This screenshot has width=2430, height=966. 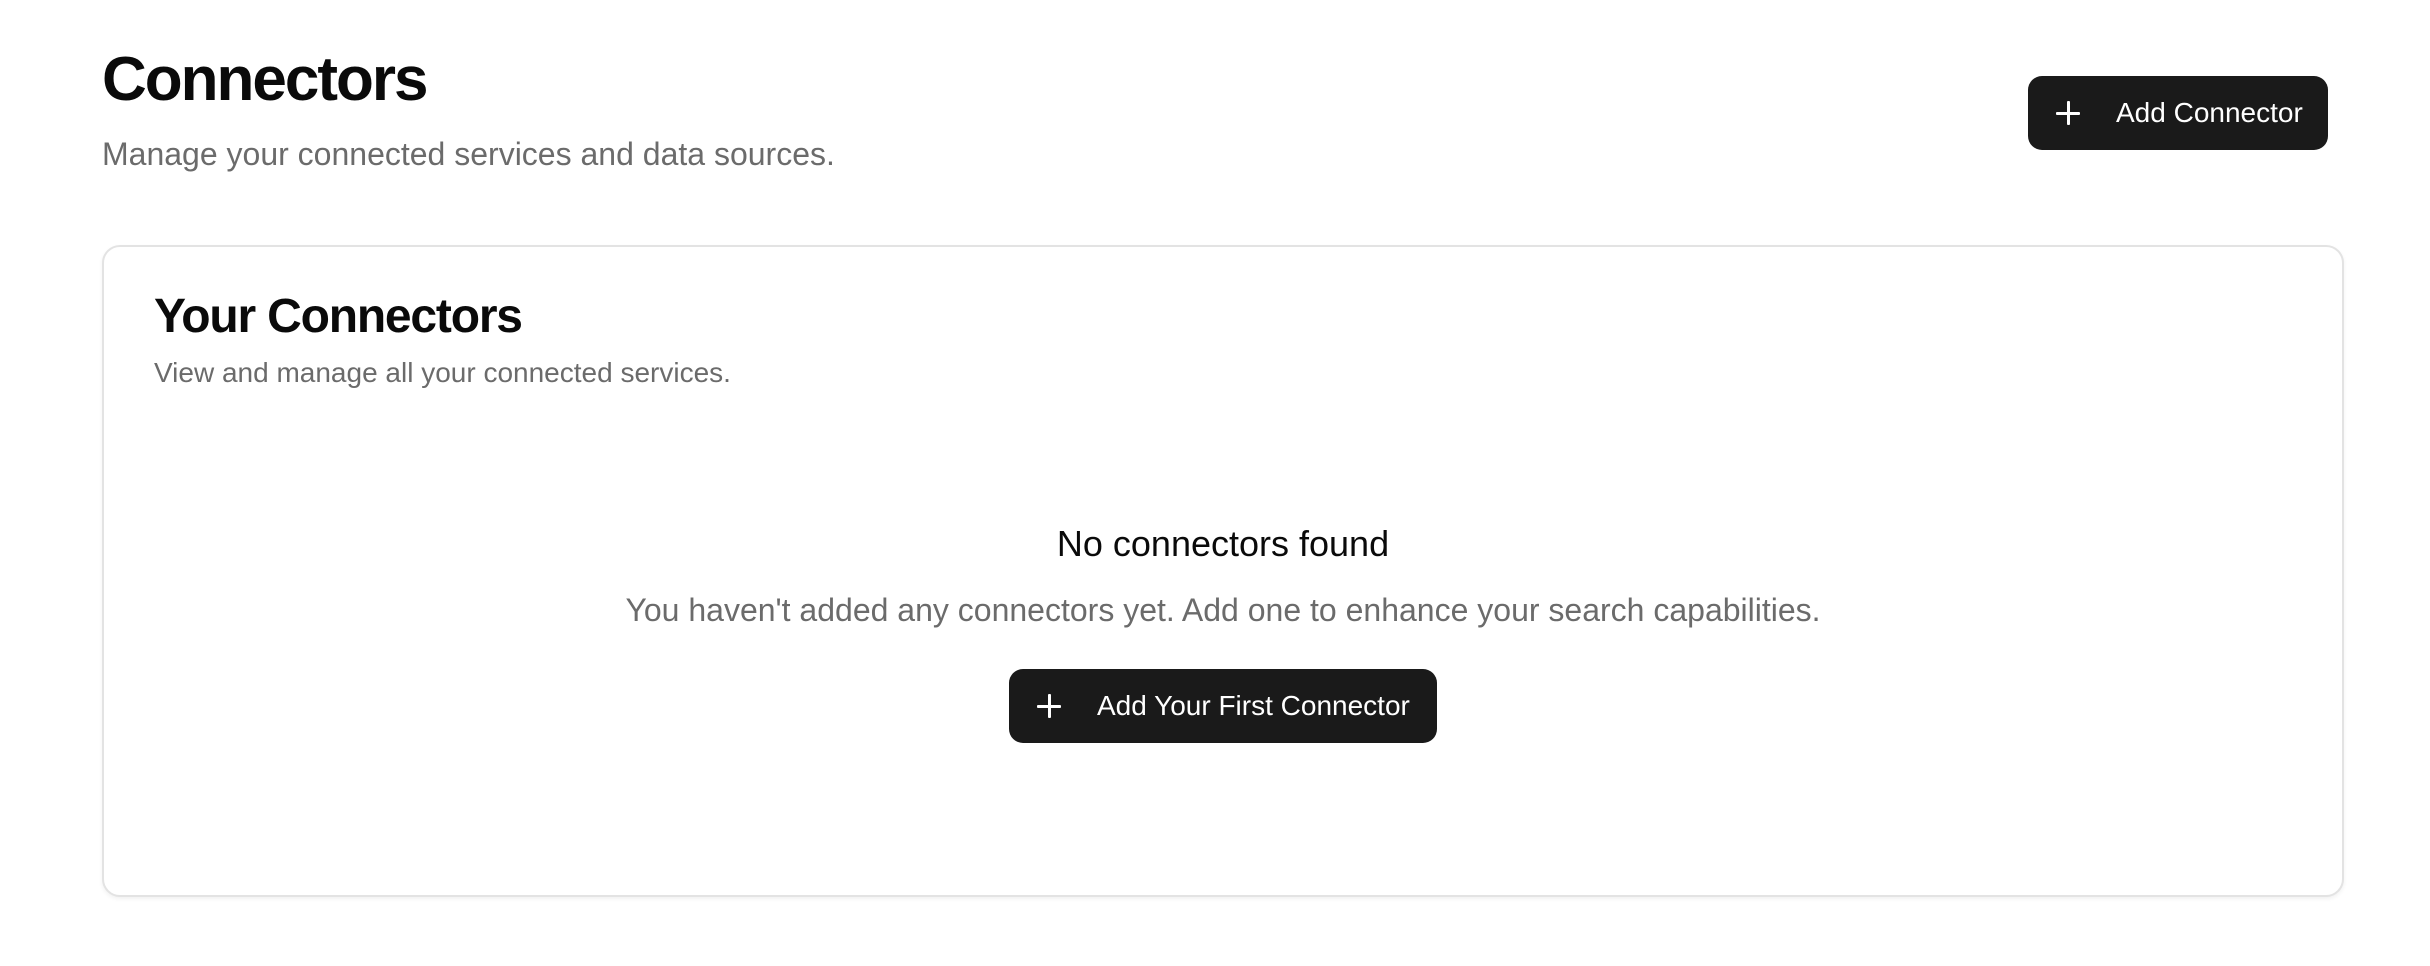 What do you see at coordinates (1223, 543) in the screenshot?
I see `empty-state-title: No connectors found` at bounding box center [1223, 543].